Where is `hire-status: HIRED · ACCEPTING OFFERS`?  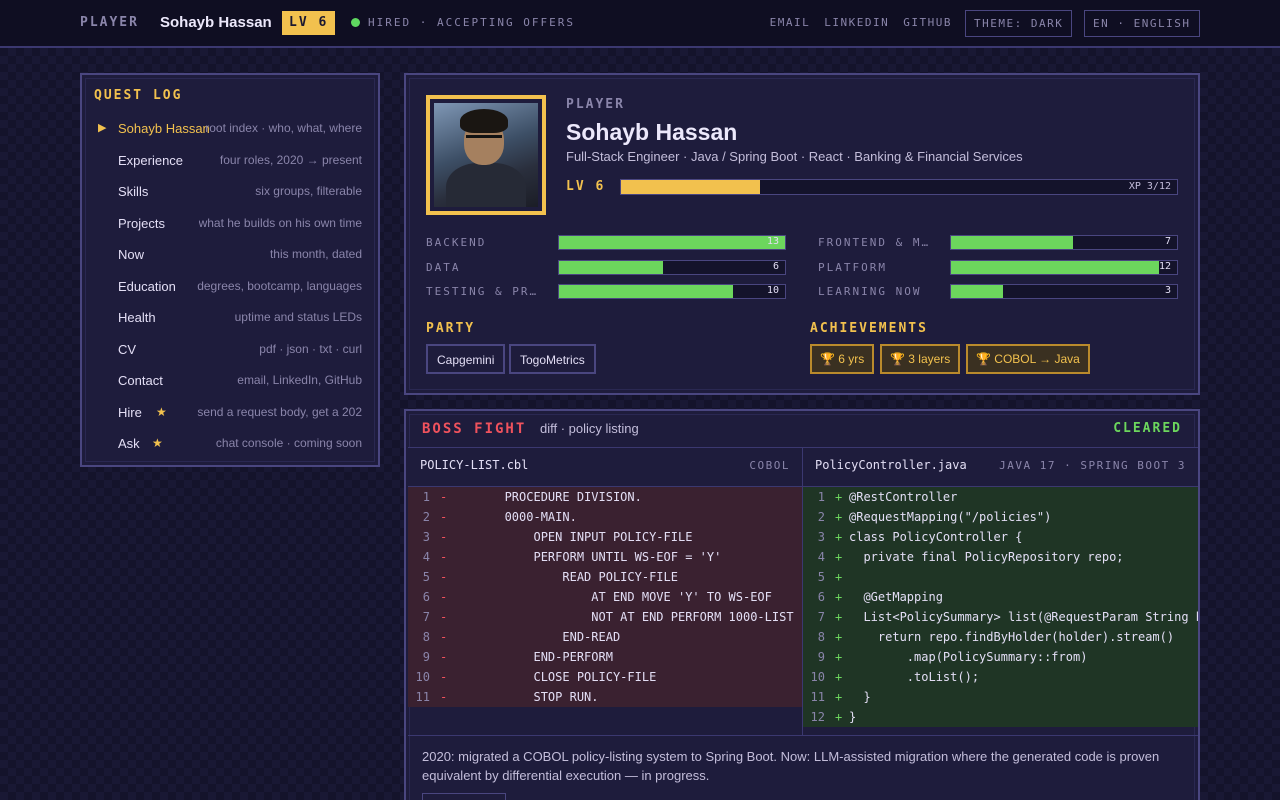 hire-status: HIRED · ACCEPTING OFFERS is located at coordinates (471, 22).